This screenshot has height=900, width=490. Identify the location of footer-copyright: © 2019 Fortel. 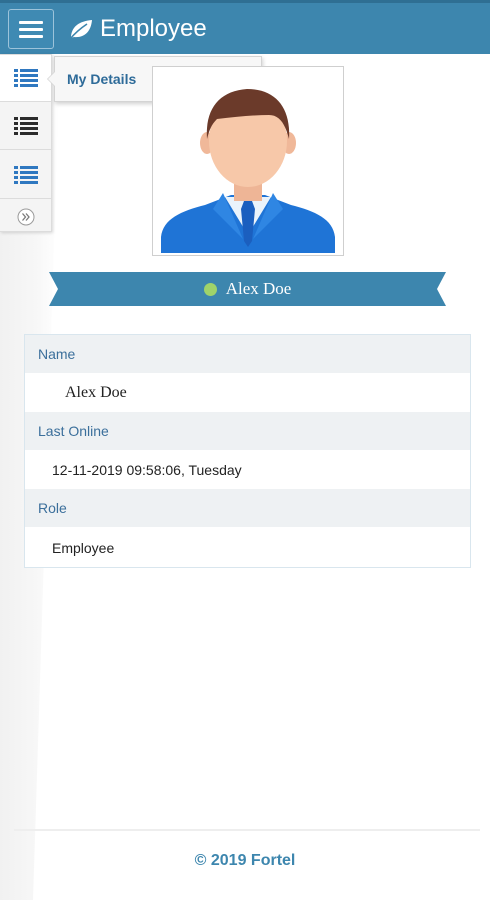
(245, 860).